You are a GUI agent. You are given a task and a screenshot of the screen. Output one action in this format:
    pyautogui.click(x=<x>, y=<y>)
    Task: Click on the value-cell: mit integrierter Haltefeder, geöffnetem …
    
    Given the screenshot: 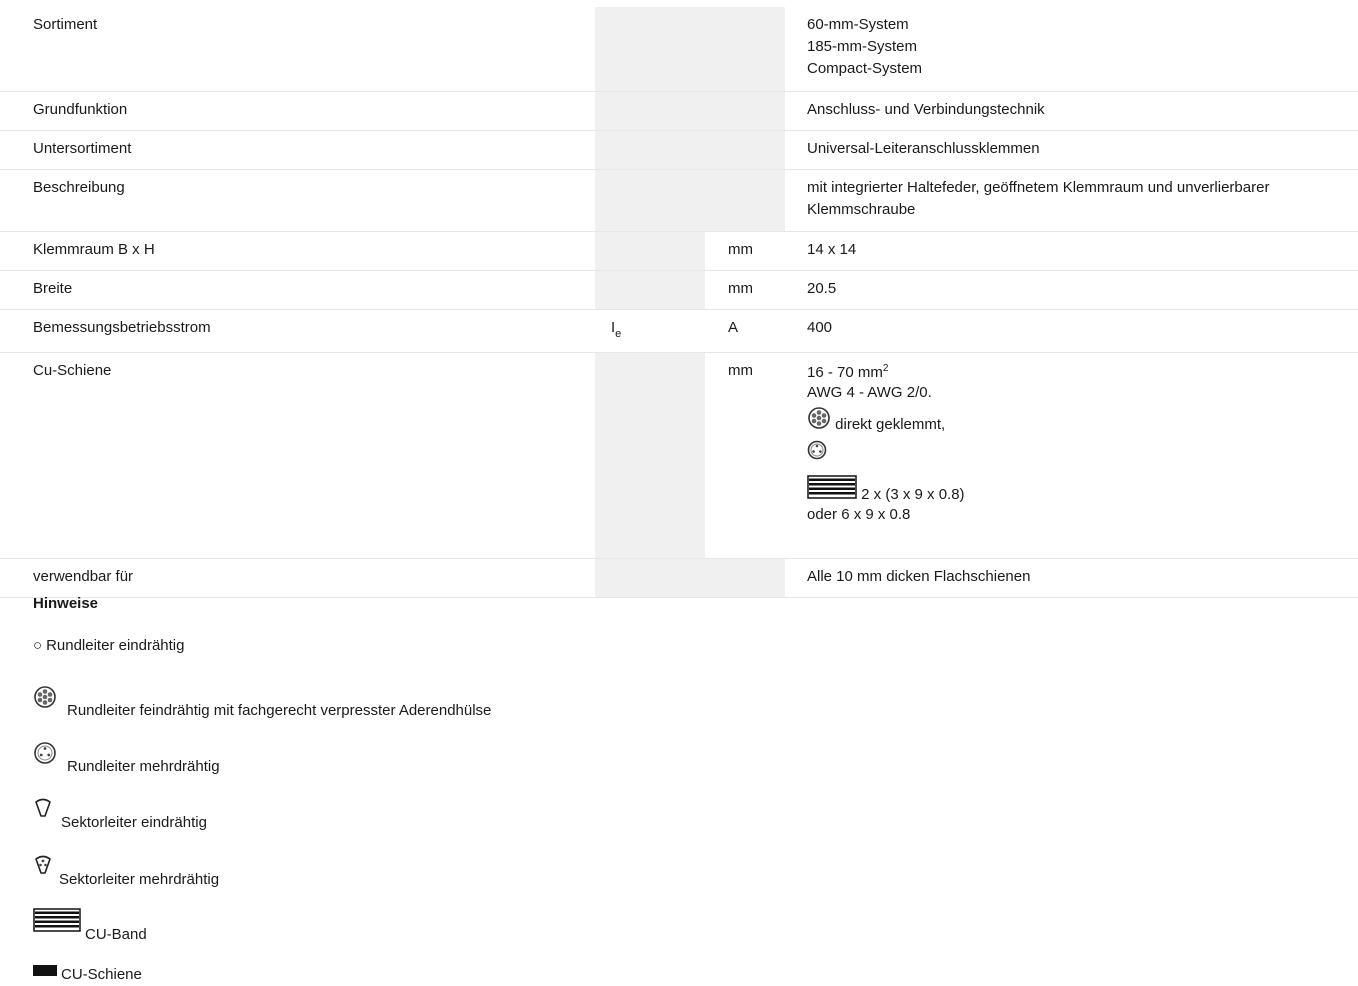 What is the action you would take?
    pyautogui.click(x=1038, y=198)
    